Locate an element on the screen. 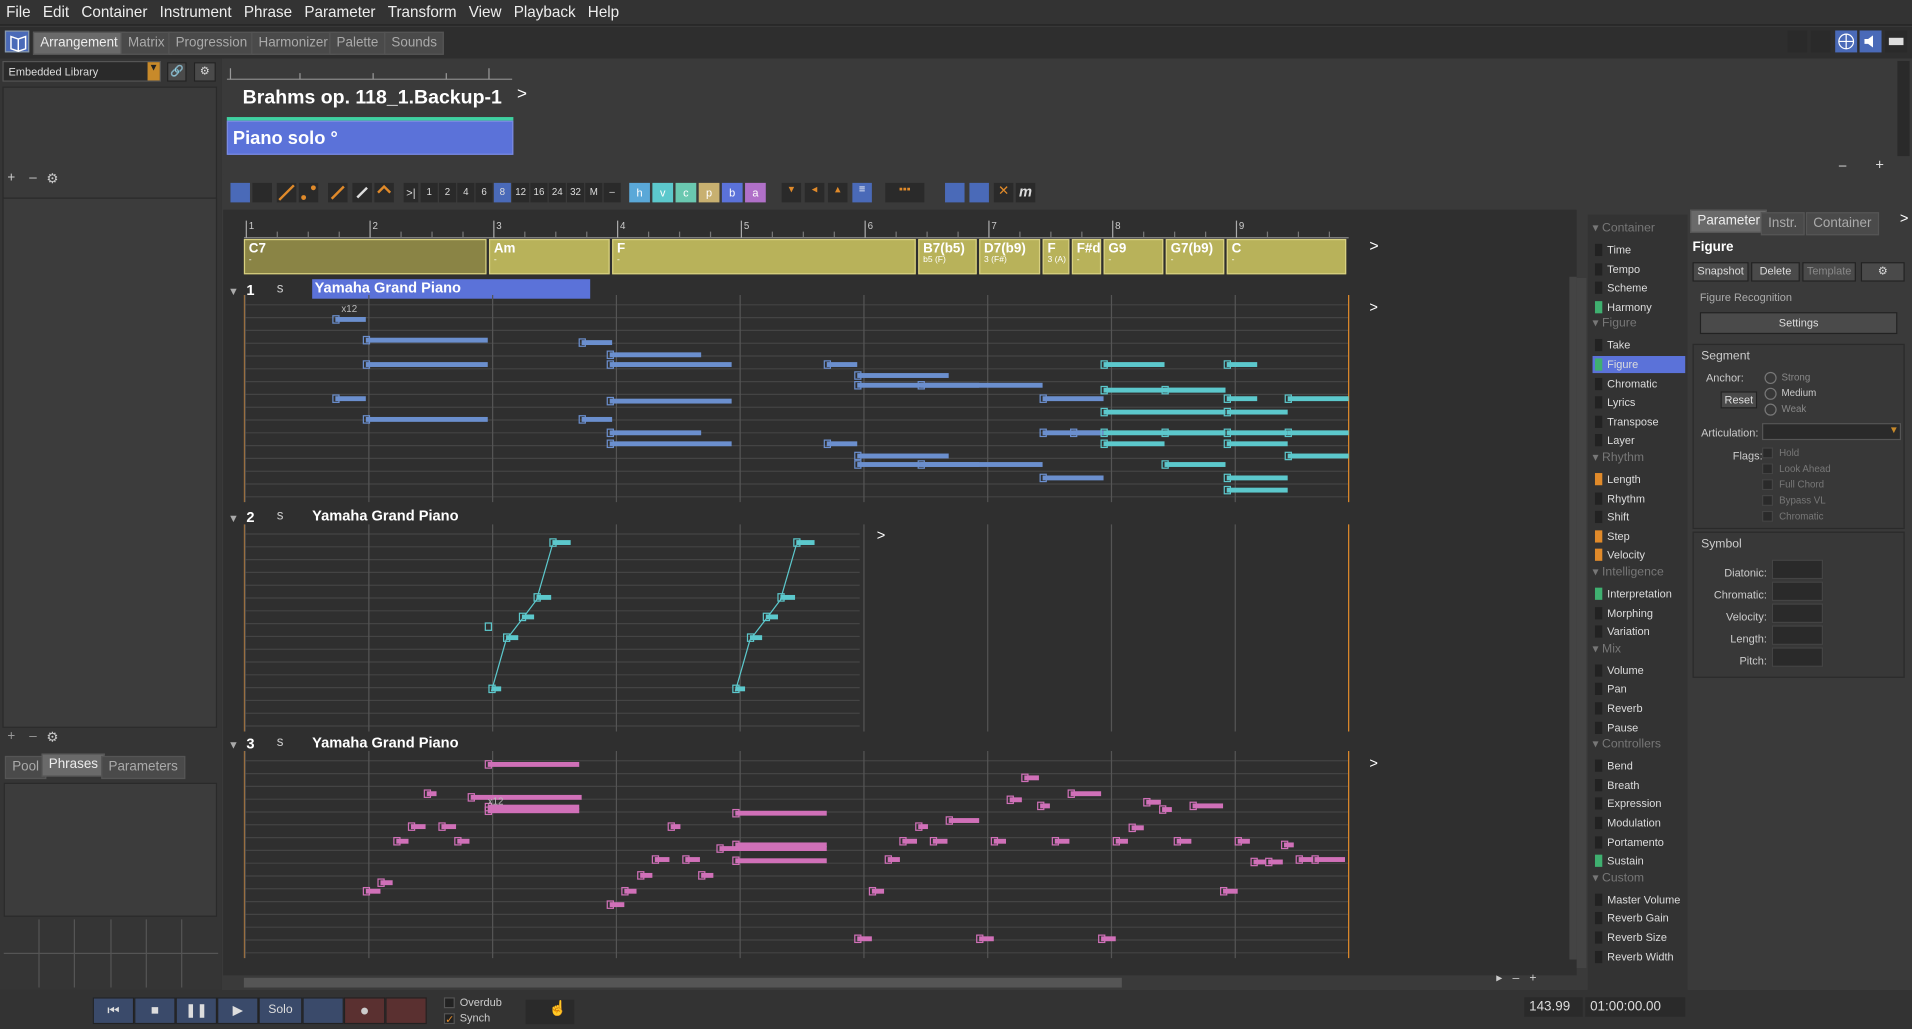 The width and height of the screenshot is (1912, 1029). param-section-header: ▾ Controllers is located at coordinates (1627, 744).